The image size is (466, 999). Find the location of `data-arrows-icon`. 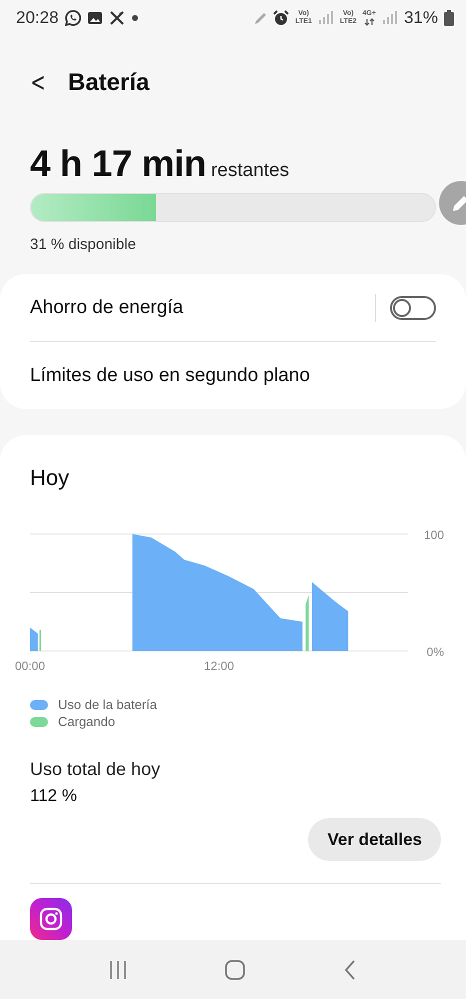

data-arrows-icon is located at coordinates (369, 22).